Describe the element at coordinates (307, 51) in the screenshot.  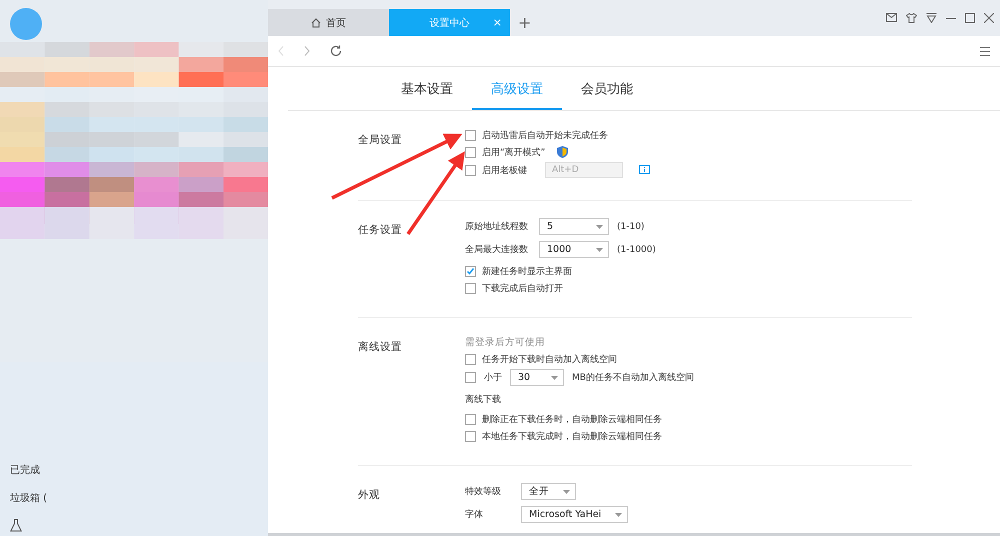
I see `forward-icon` at that location.